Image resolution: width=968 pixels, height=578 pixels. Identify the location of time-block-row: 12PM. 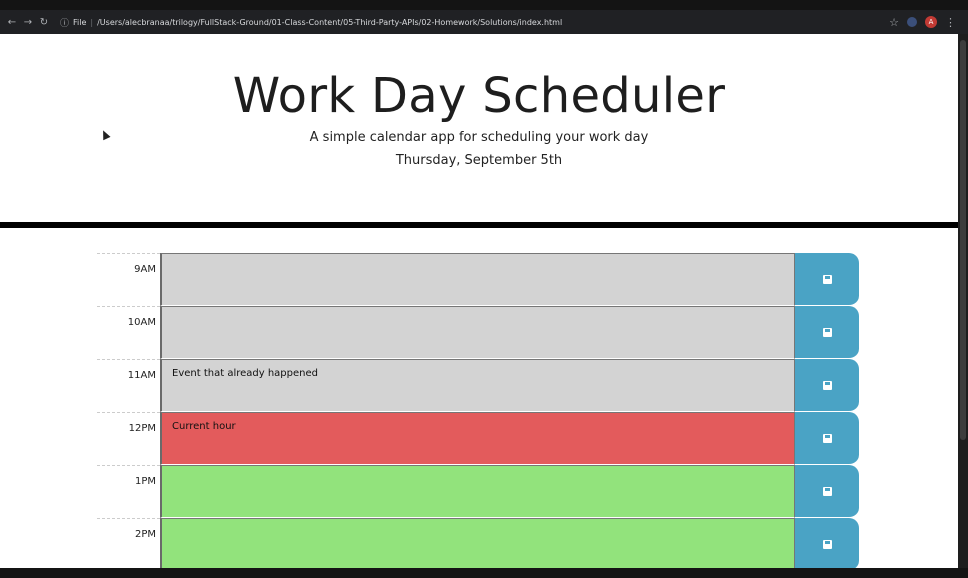
(479, 438).